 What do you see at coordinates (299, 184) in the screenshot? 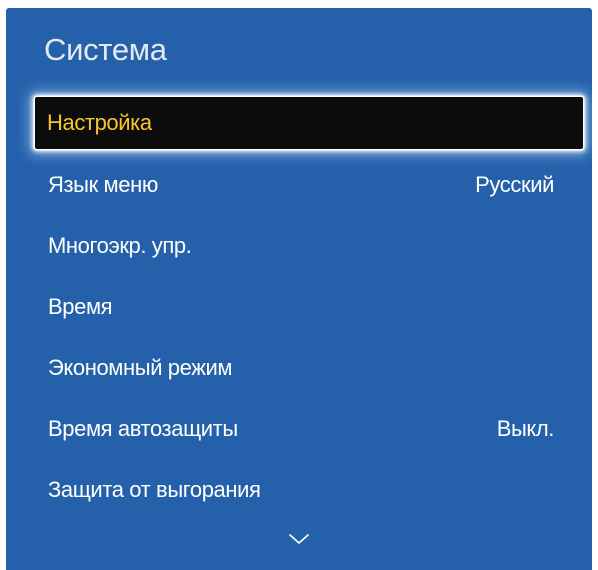
I see `menu-item-menu-language: Язык меню Русский` at bounding box center [299, 184].